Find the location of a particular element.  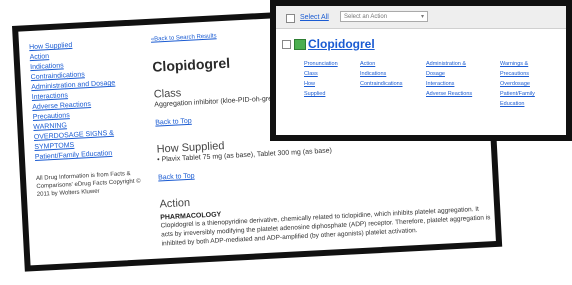

drug-document-icon is located at coordinates (300, 44).